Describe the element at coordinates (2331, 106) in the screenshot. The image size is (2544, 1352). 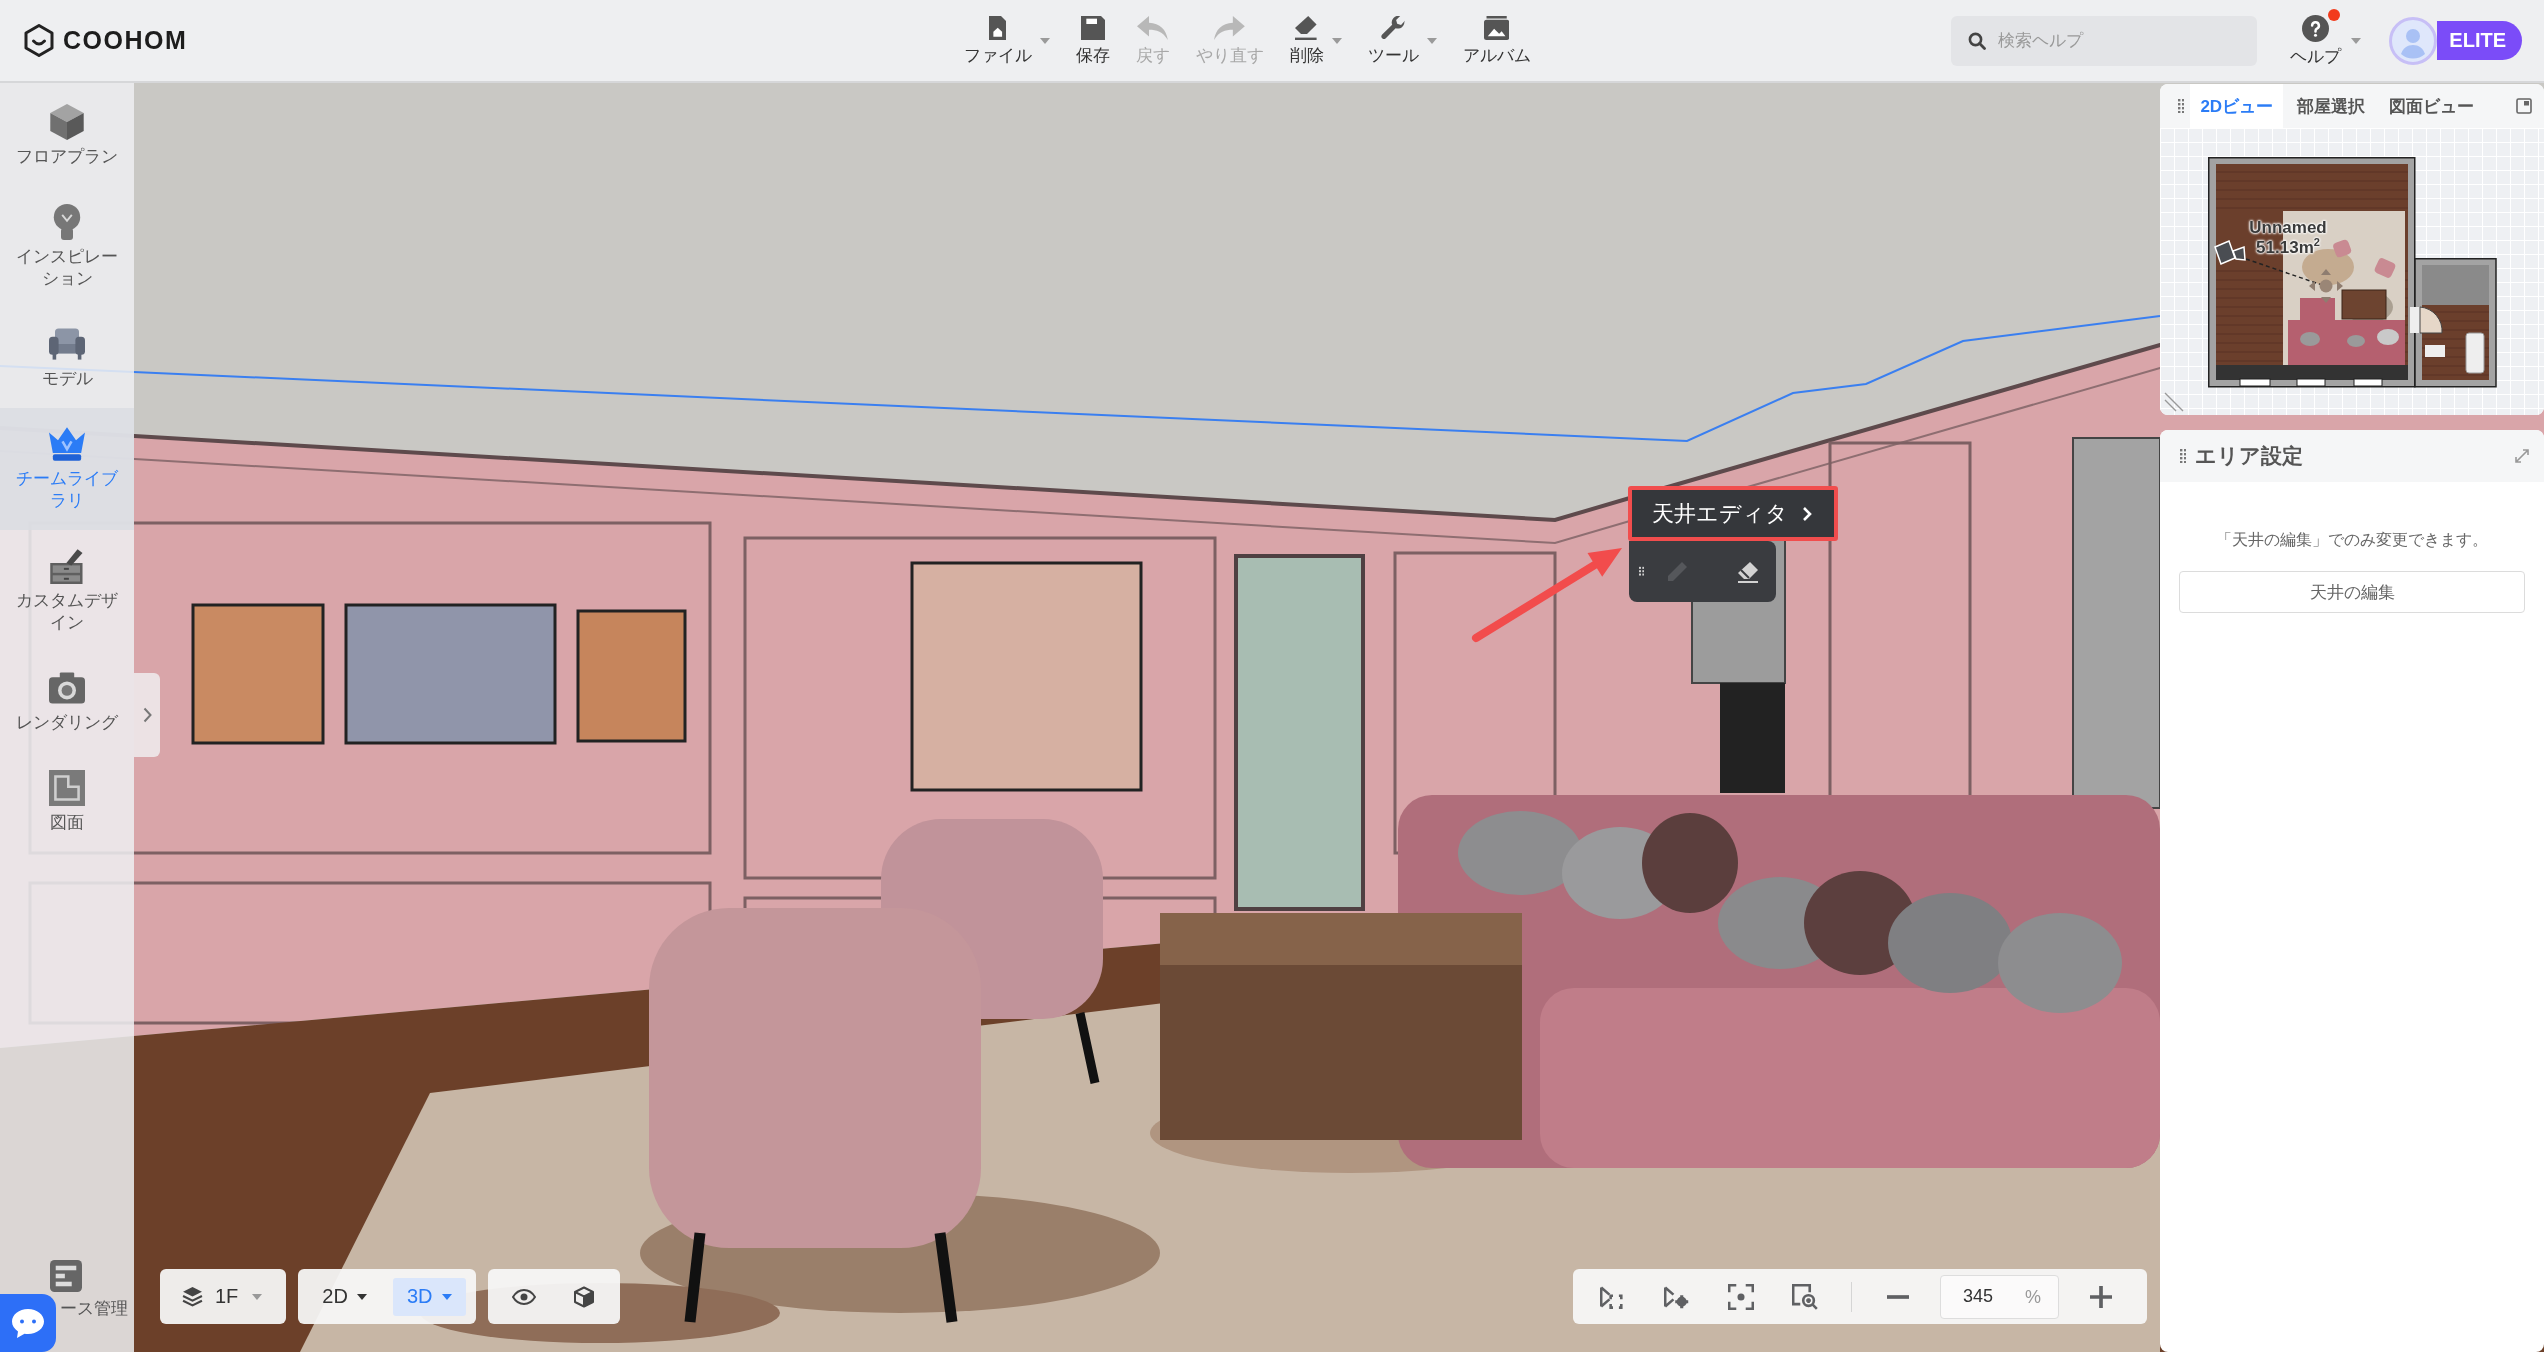
I see `view-tab: 部屋選択` at that location.